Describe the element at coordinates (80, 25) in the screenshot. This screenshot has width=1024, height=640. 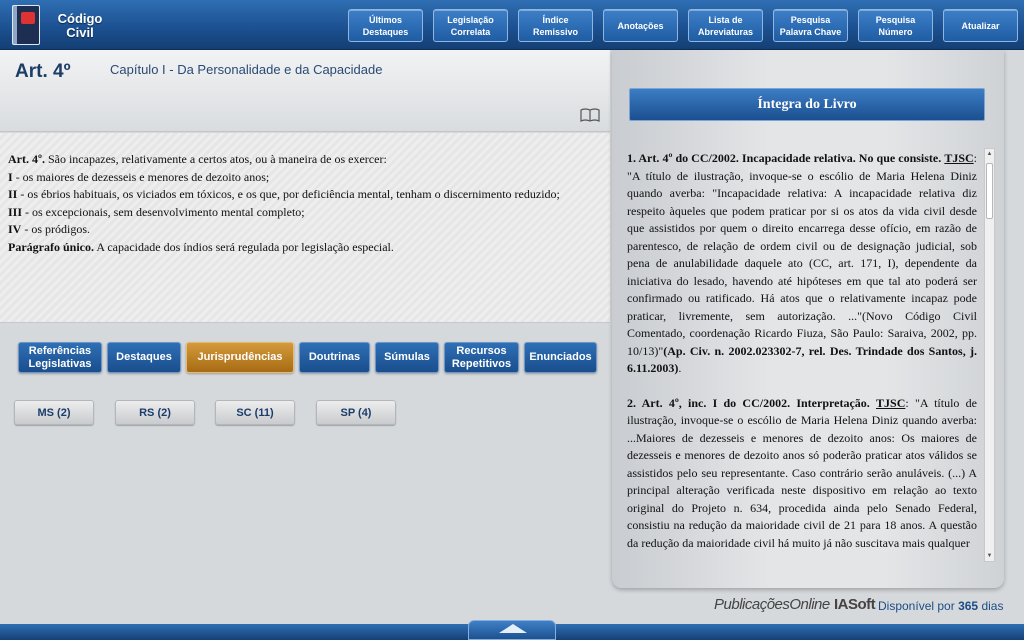
I see `app-title: Código Civil` at that location.